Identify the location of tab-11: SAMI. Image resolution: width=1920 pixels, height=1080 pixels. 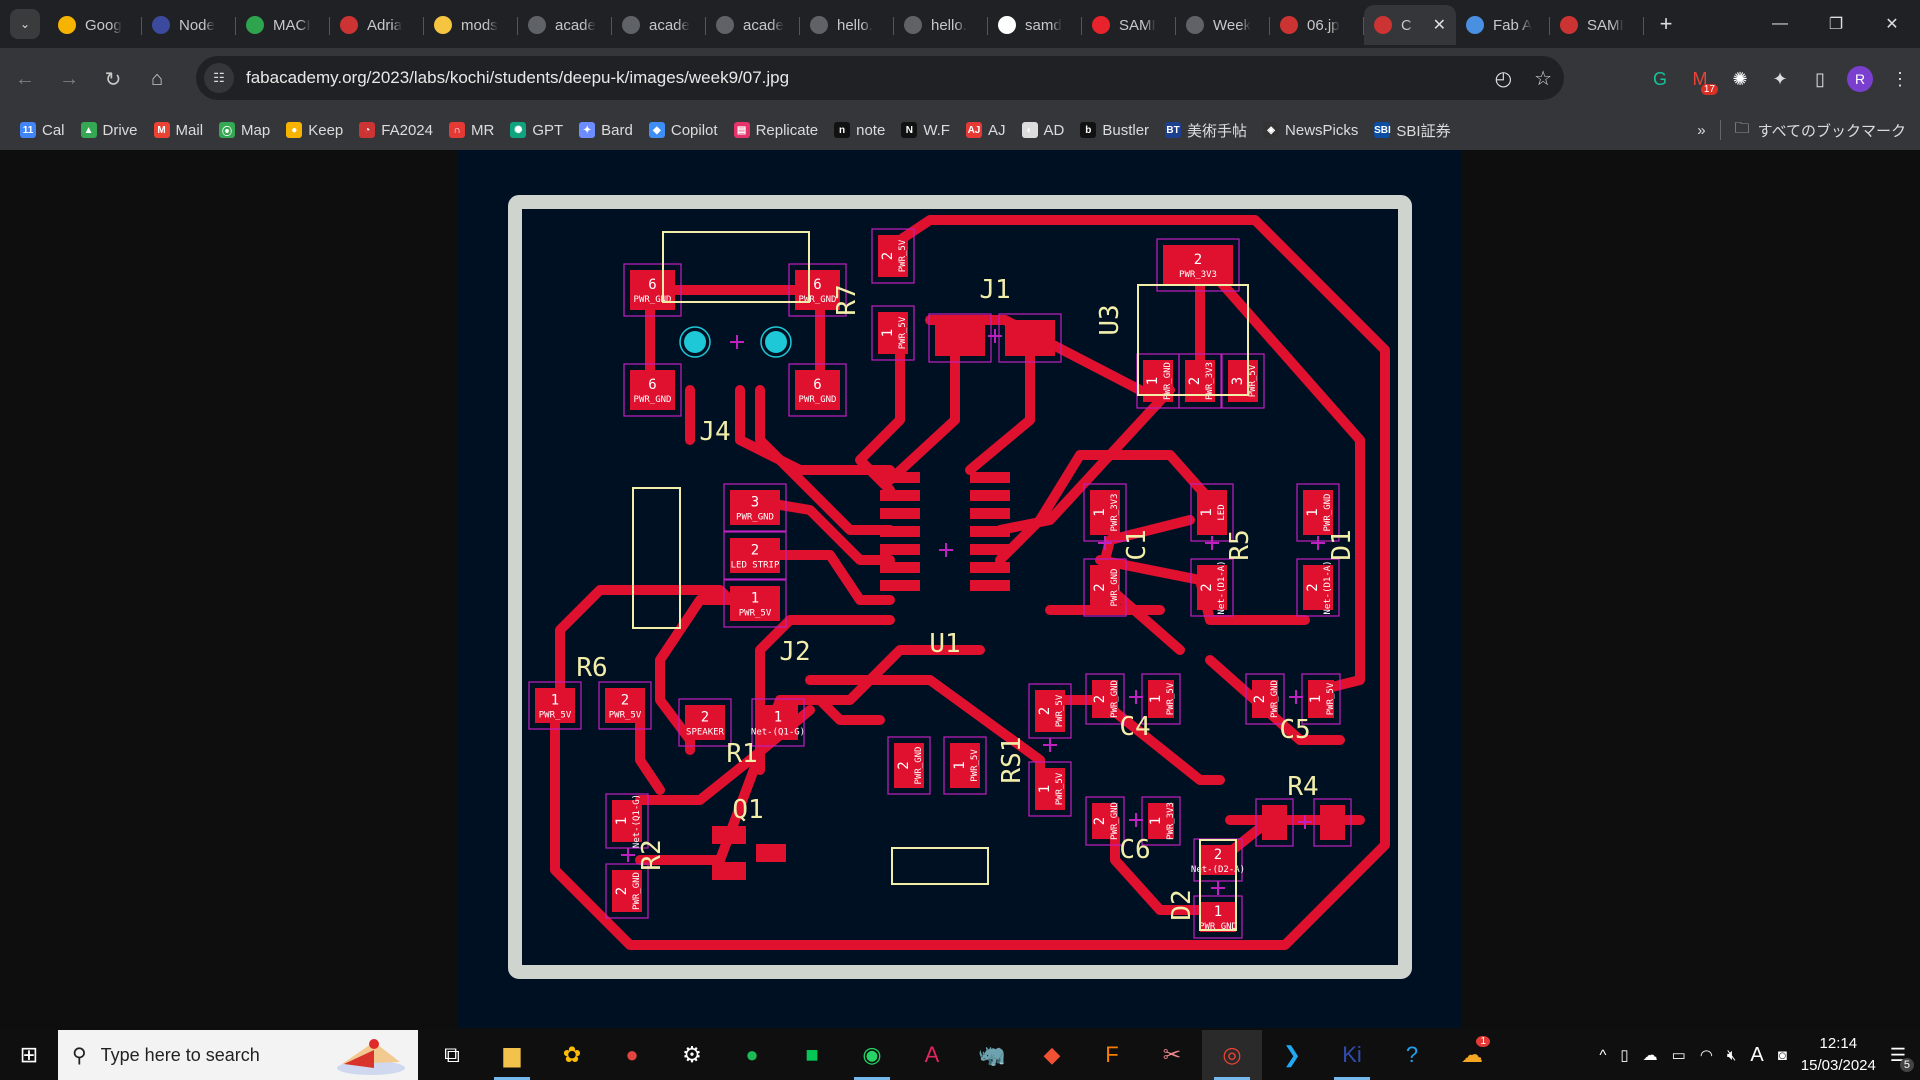
(1129, 25).